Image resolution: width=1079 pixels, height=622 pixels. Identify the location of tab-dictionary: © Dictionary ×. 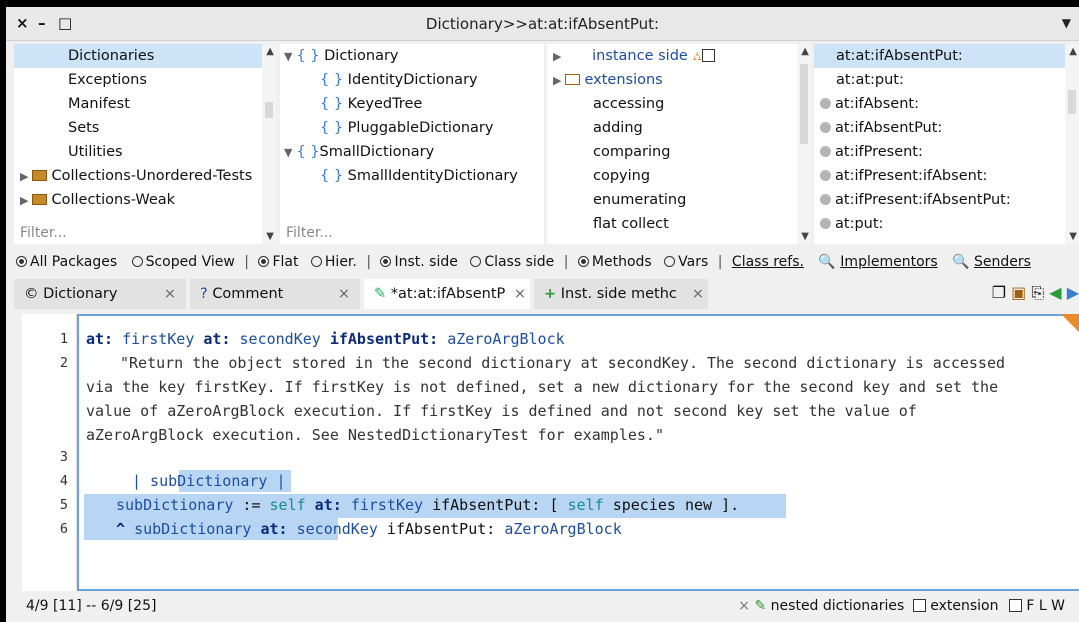
(100, 294).